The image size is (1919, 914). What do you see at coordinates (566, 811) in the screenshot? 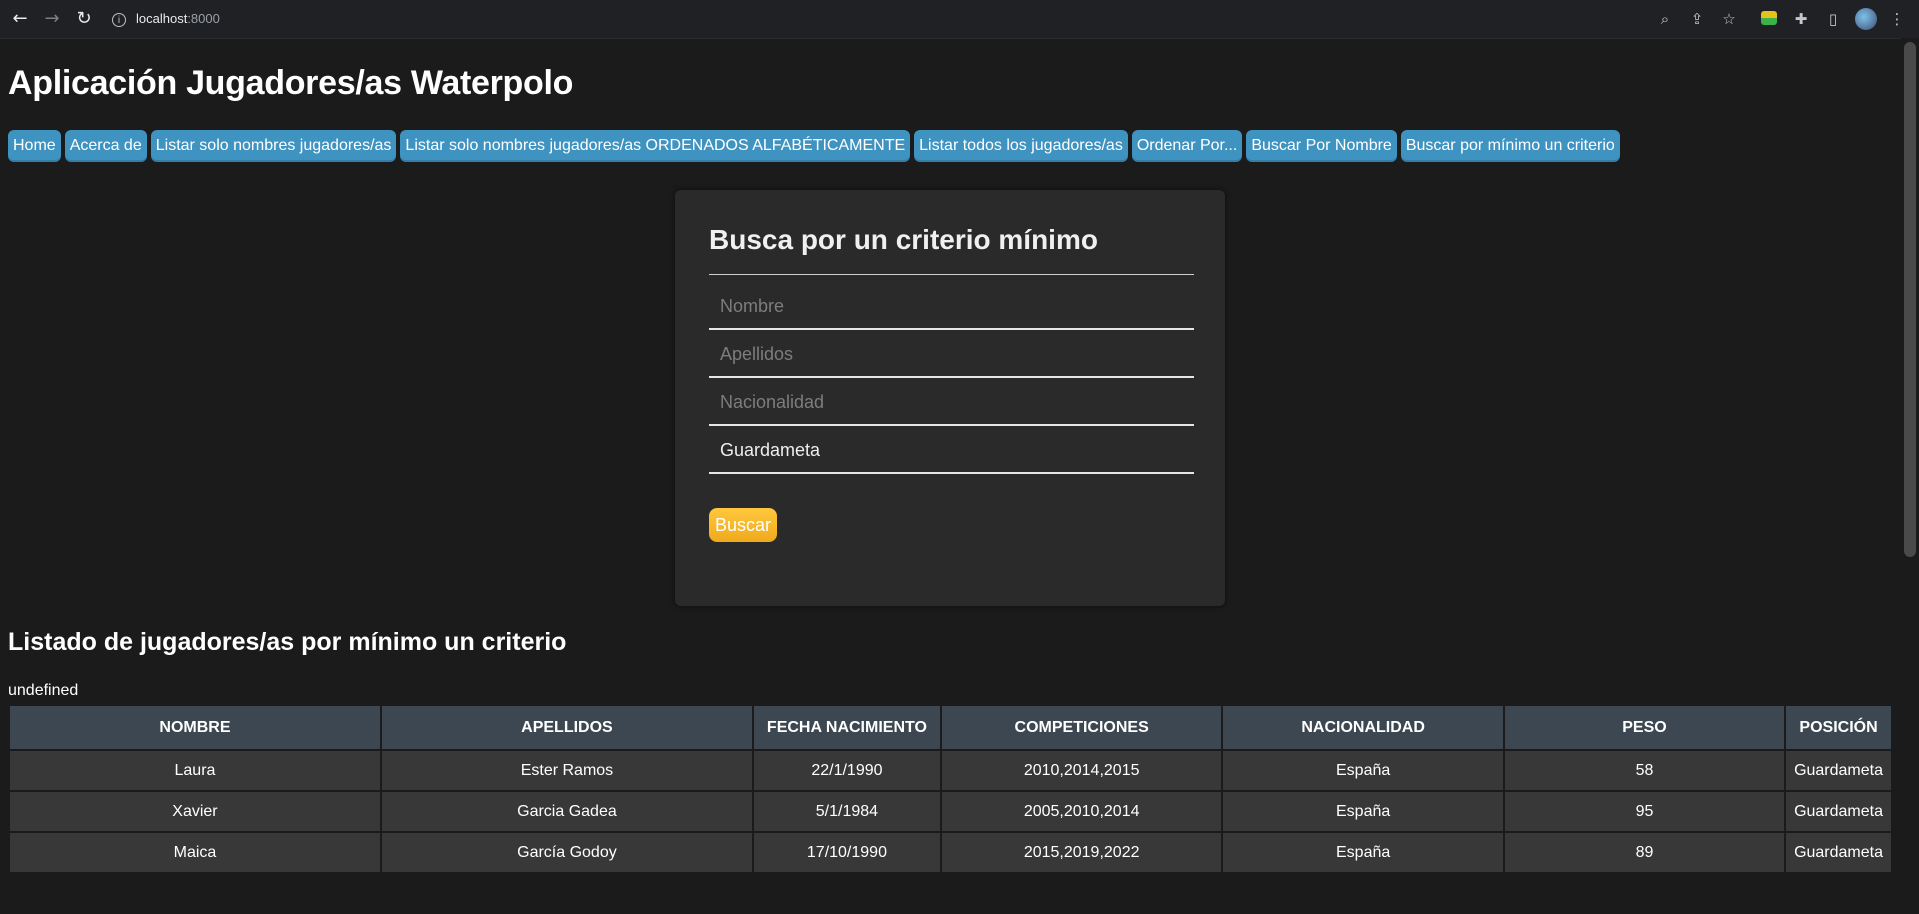
I see `cell-apellidos: Garcia Gadea` at bounding box center [566, 811].